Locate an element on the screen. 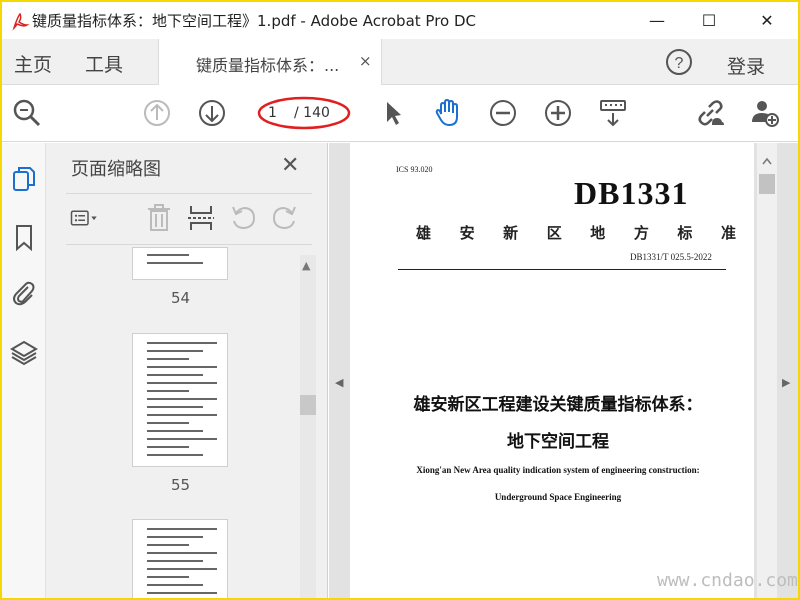 The image size is (800, 600). layers-icon is located at coordinates (24, 353).